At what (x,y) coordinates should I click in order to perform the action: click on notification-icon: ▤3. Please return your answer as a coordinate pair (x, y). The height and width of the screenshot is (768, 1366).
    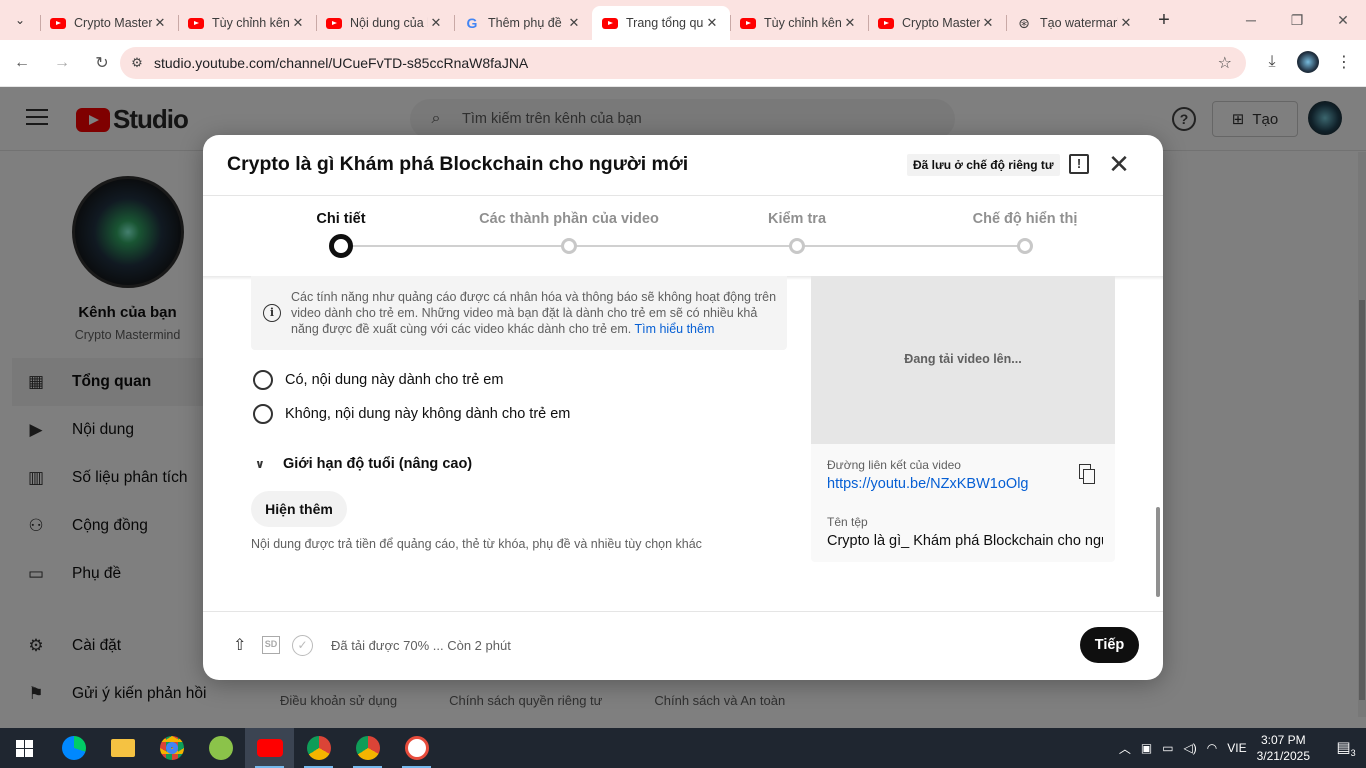
    Looking at the image, I should click on (1346, 748).